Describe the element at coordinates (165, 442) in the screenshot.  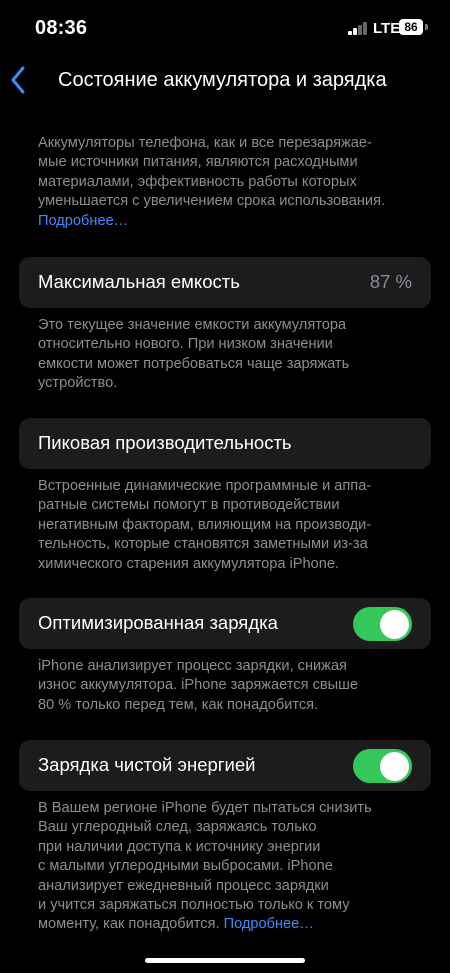
I see `peak-performance-label: Пиковая производительность` at that location.